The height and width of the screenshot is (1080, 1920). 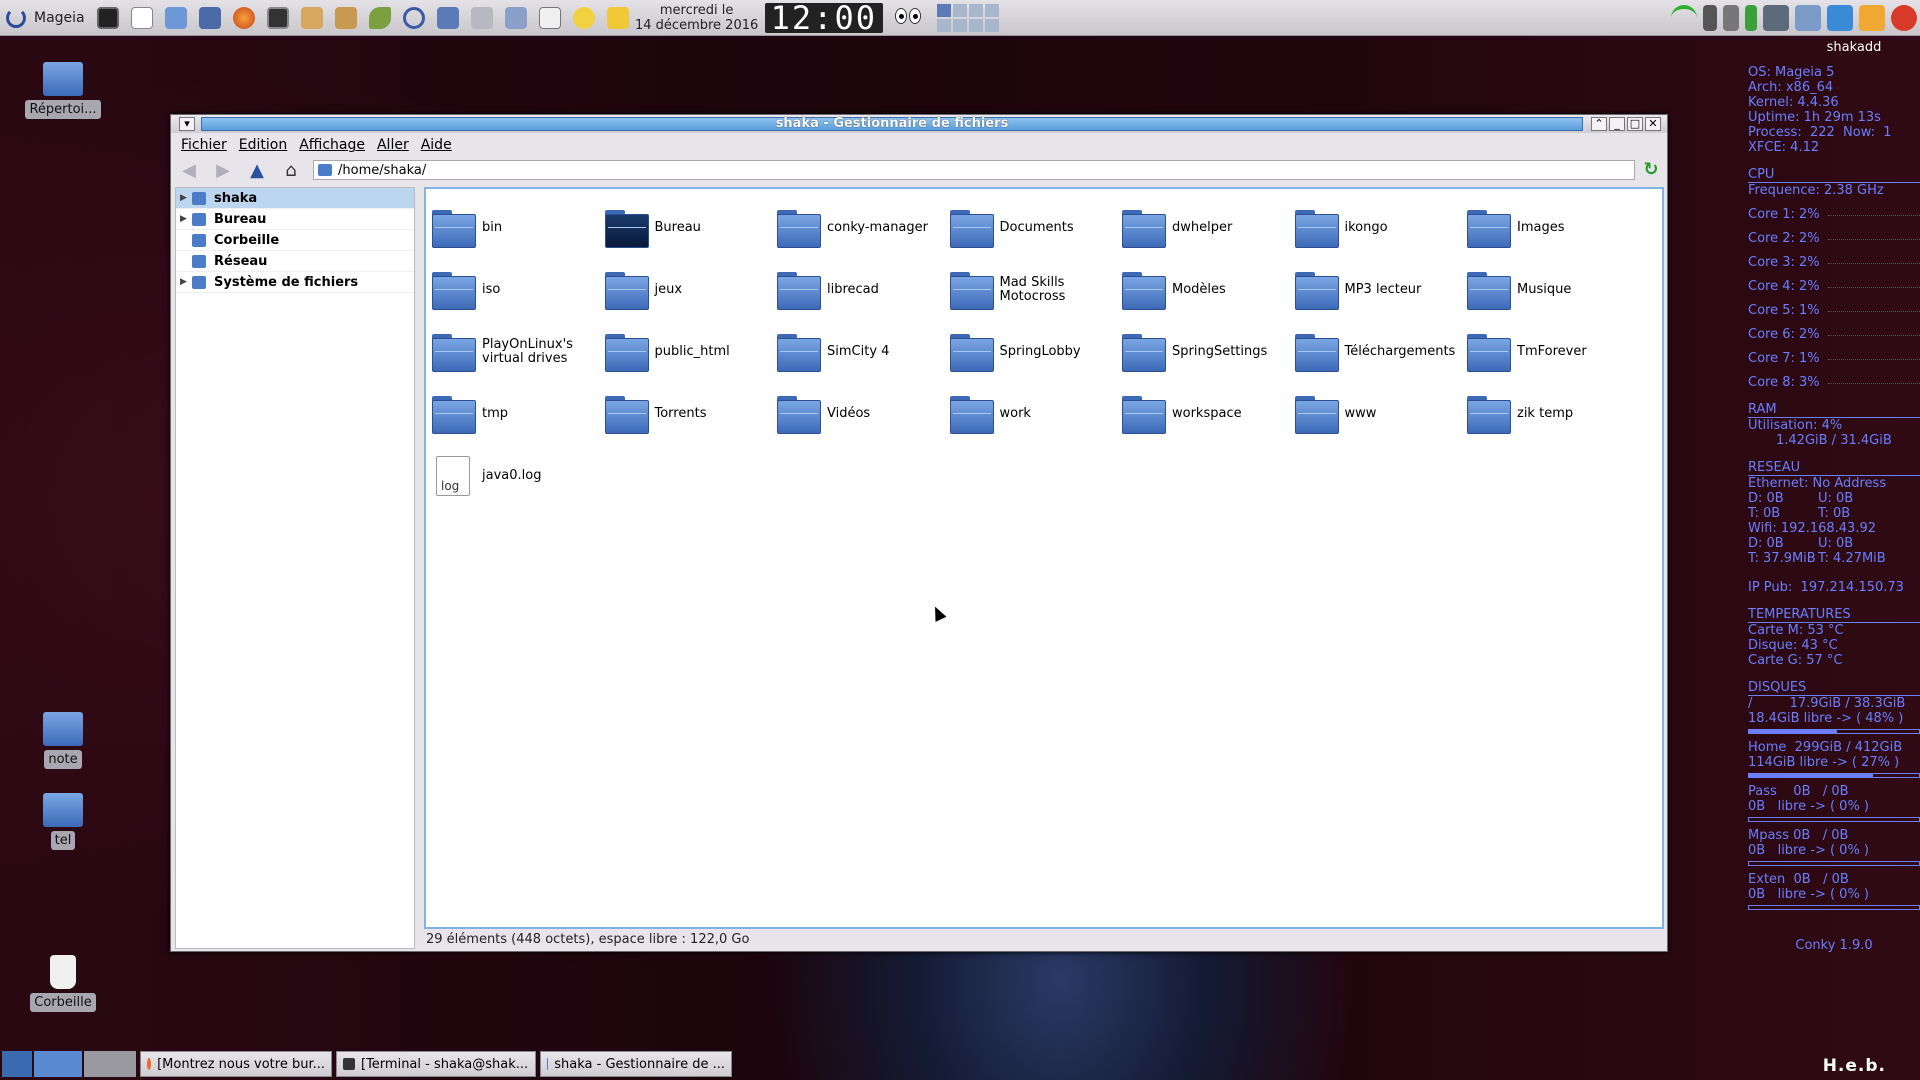 I want to click on power-icon, so click(x=1904, y=18).